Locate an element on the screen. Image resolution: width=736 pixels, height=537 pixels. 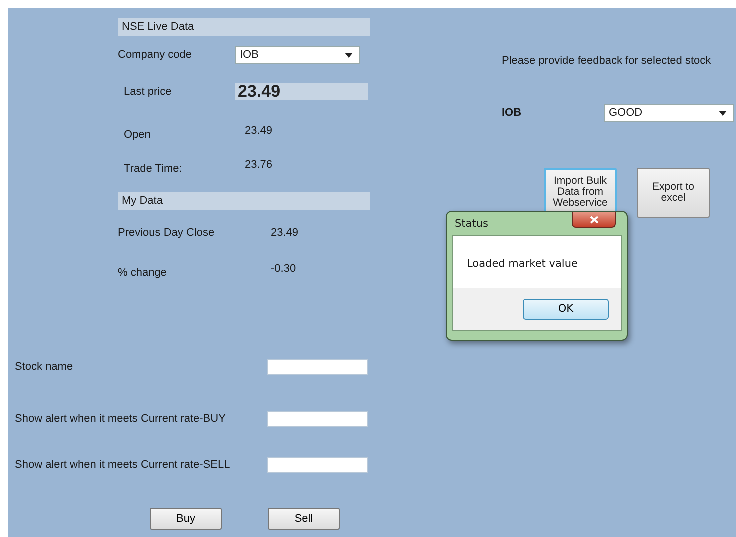
field-label: Previous Day Close is located at coordinates (167, 233).